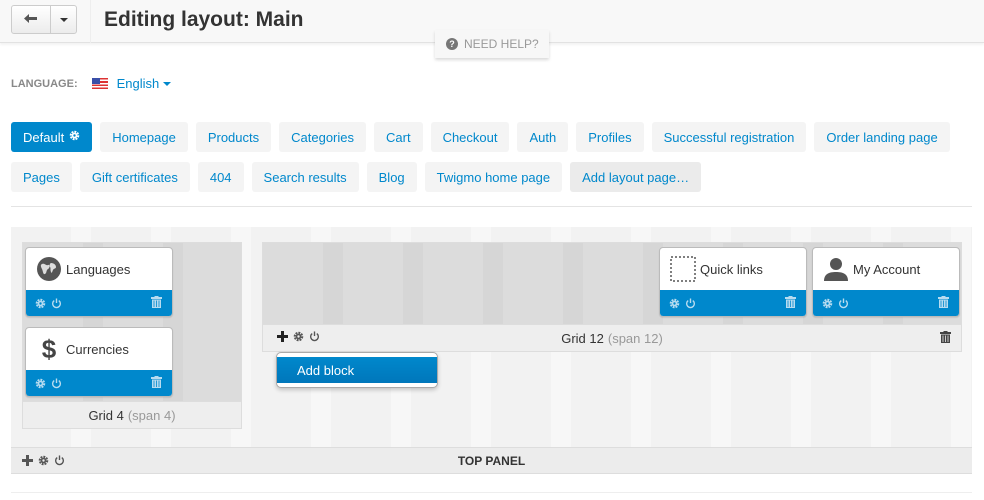 This screenshot has height=500, width=984. Describe the element at coordinates (683, 269) in the screenshot. I see `dotted-square-icon` at that location.